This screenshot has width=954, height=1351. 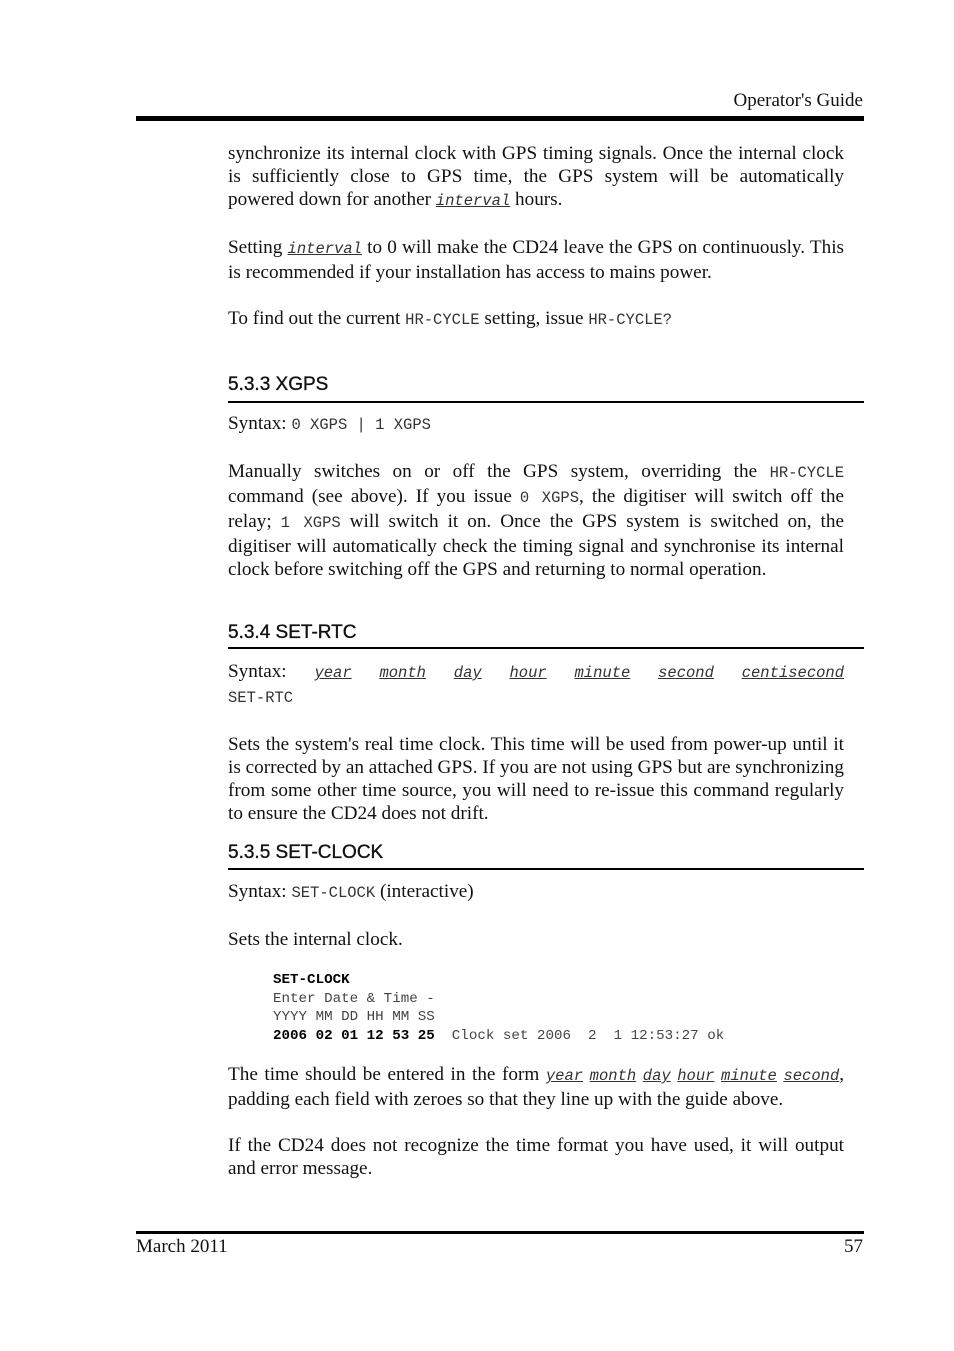 I want to click on syntax-line: Syntax: 0 XGPS | 1 XGPS, so click(x=329, y=423).